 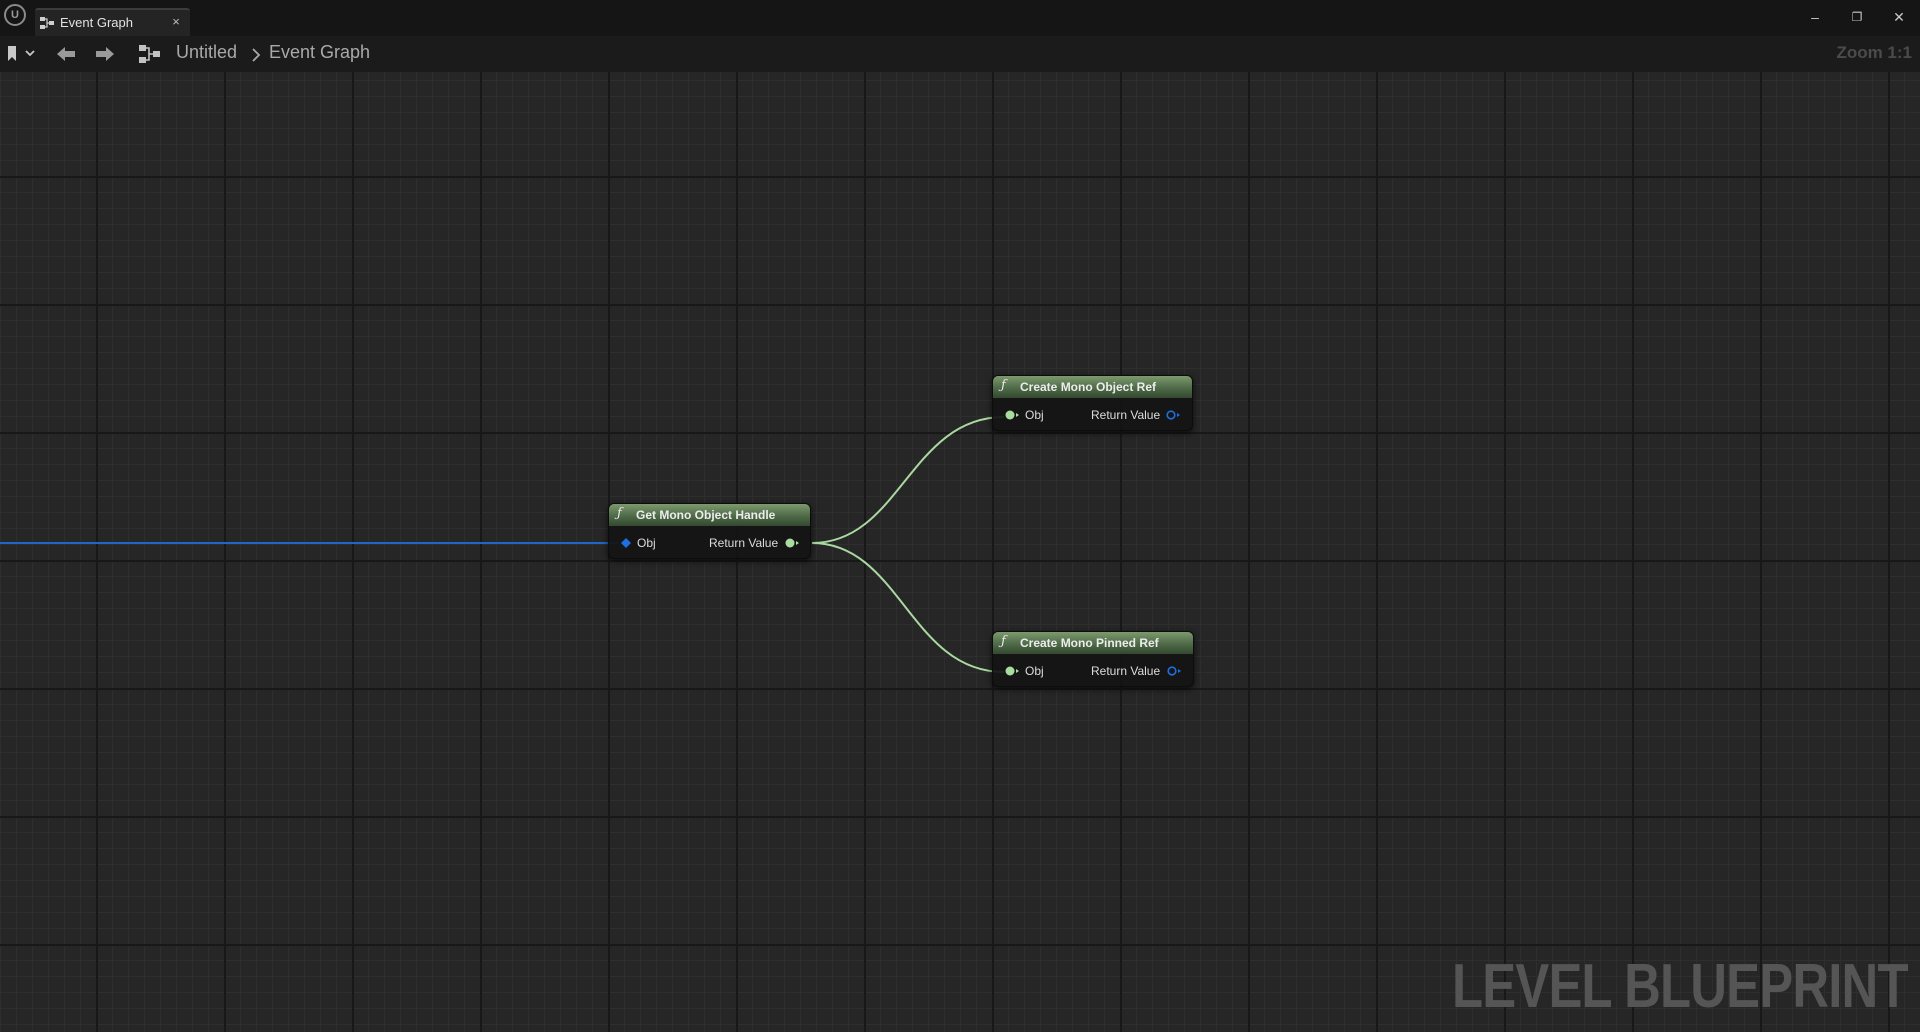 I want to click on back-arrow-icon, so click(x=66, y=54).